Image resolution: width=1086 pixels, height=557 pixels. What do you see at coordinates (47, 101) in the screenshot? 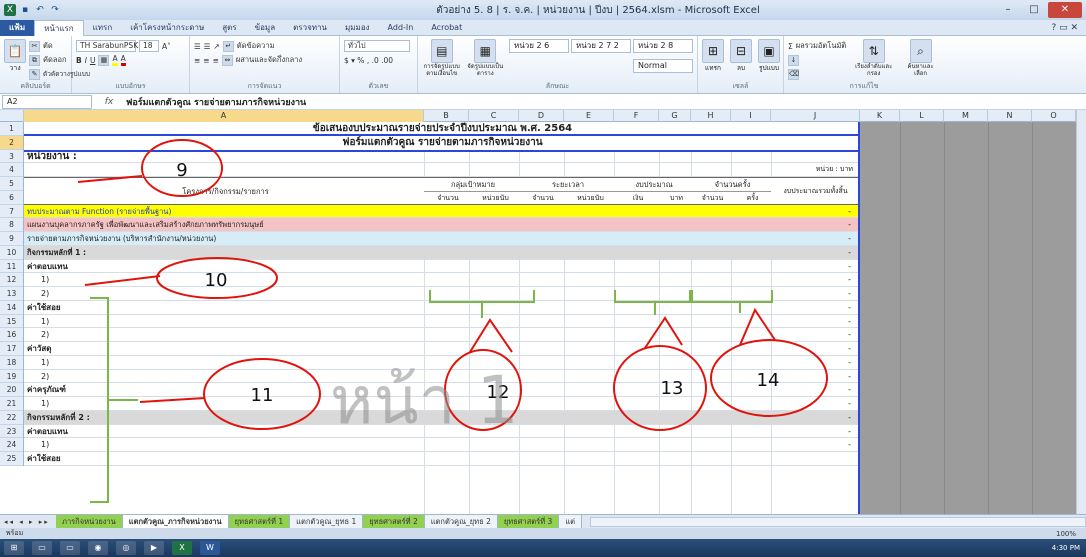
I see `name-box: A2` at bounding box center [47, 101].